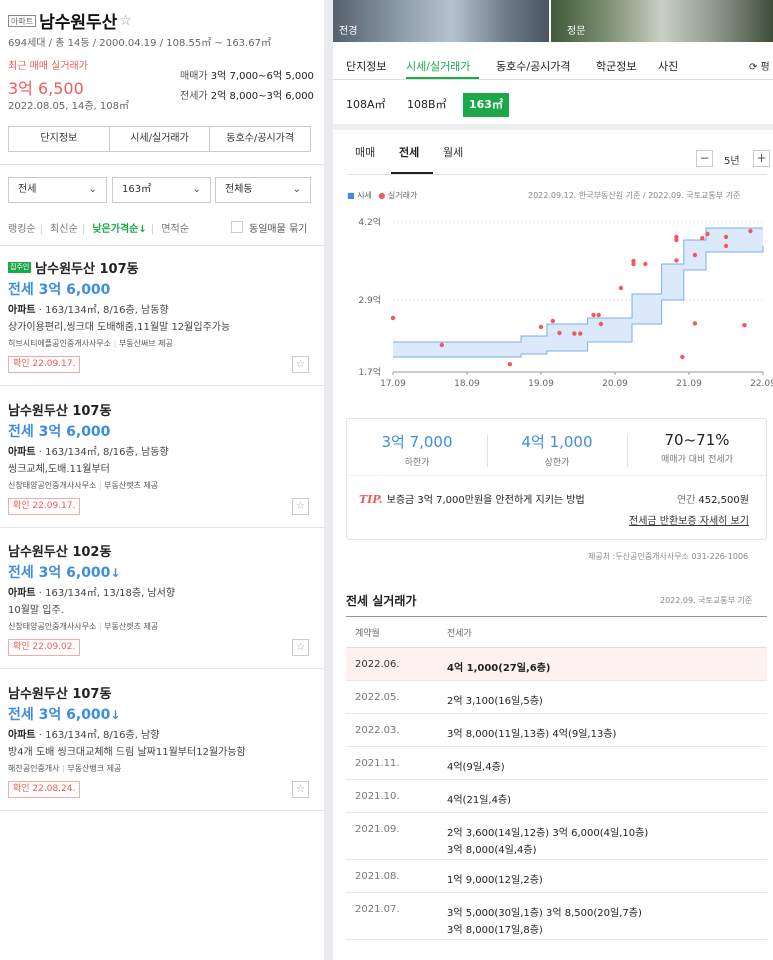  I want to click on listing-spec-text: · 163/134㎡, 8/16층, 남동향, so click(102, 452).